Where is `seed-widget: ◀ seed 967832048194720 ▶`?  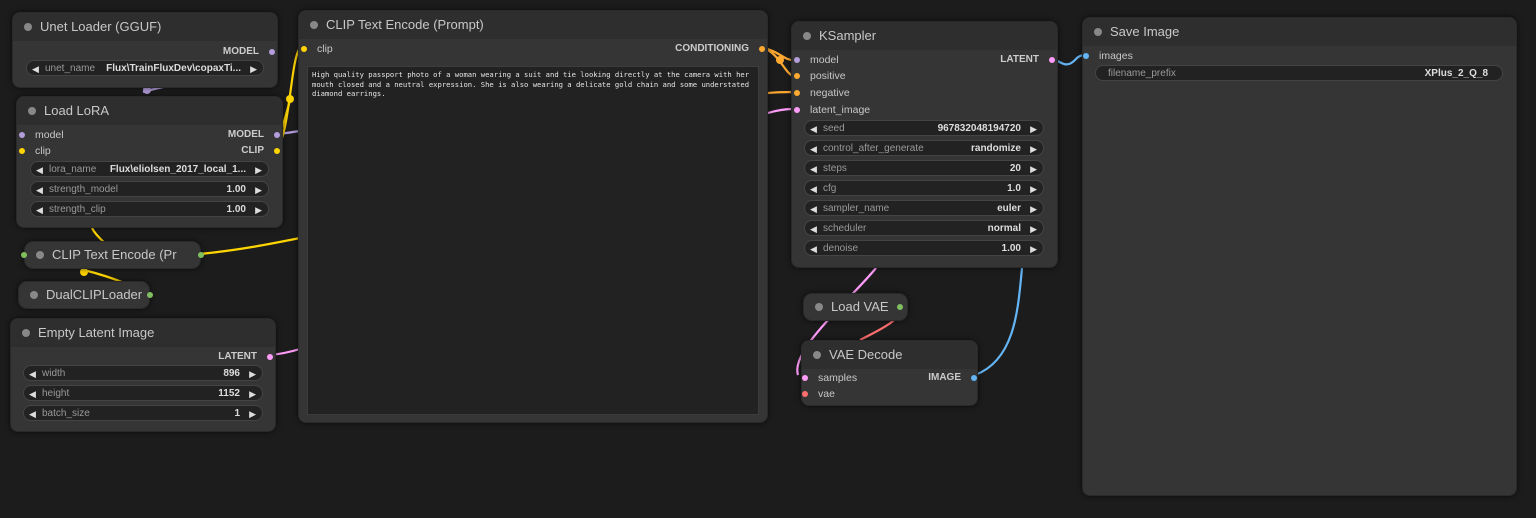 seed-widget: ◀ seed 967832048194720 ▶ is located at coordinates (924, 128).